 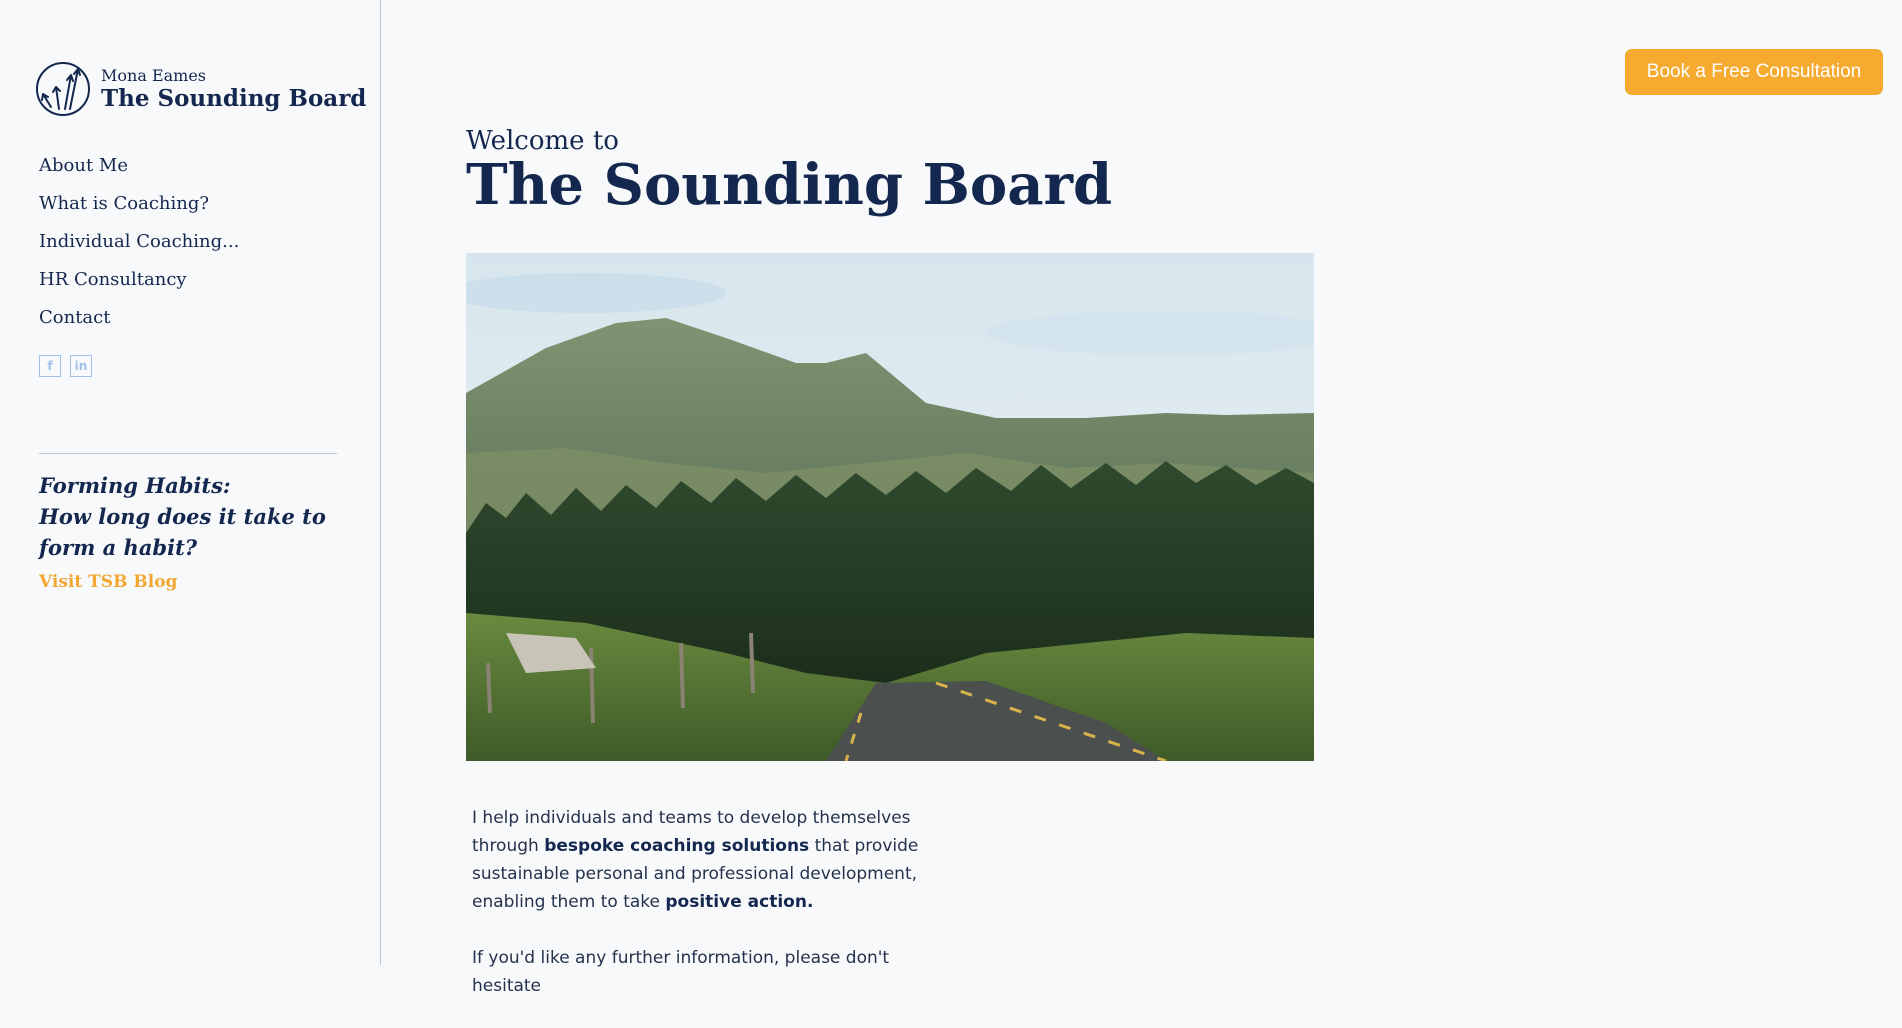 I want to click on facebook-icon: f, so click(x=50, y=366).